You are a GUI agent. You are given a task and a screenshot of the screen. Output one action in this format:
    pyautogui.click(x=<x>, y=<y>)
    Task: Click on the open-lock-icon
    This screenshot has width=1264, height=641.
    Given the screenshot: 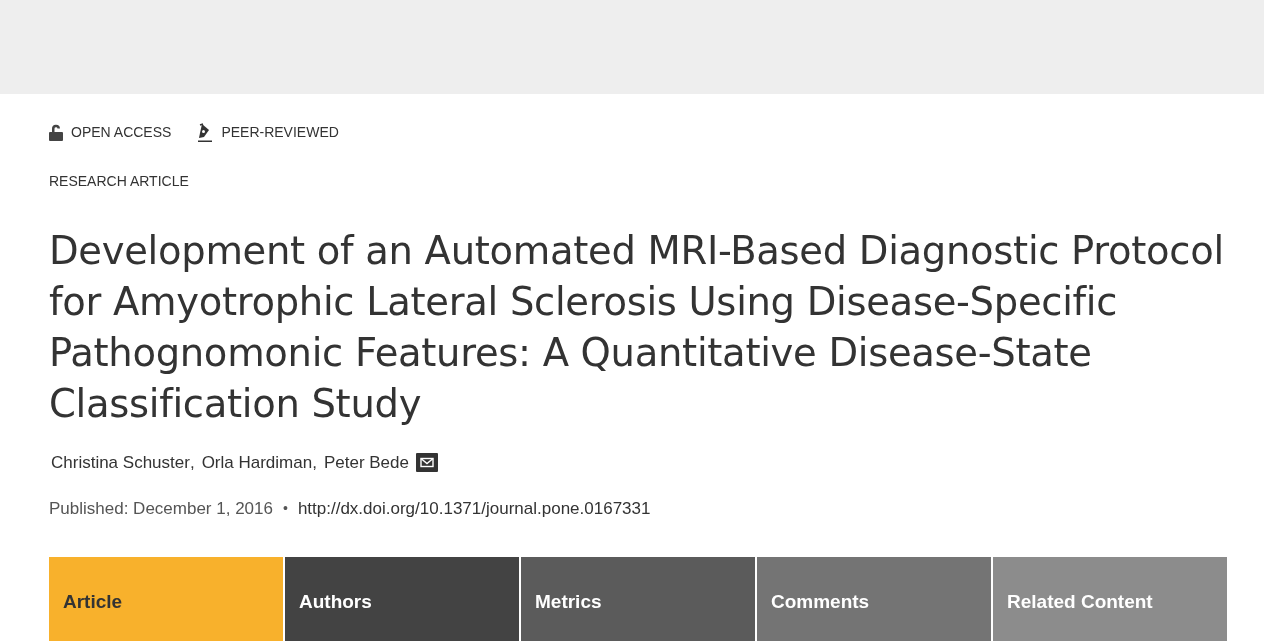 What is the action you would take?
    pyautogui.click(x=56, y=132)
    